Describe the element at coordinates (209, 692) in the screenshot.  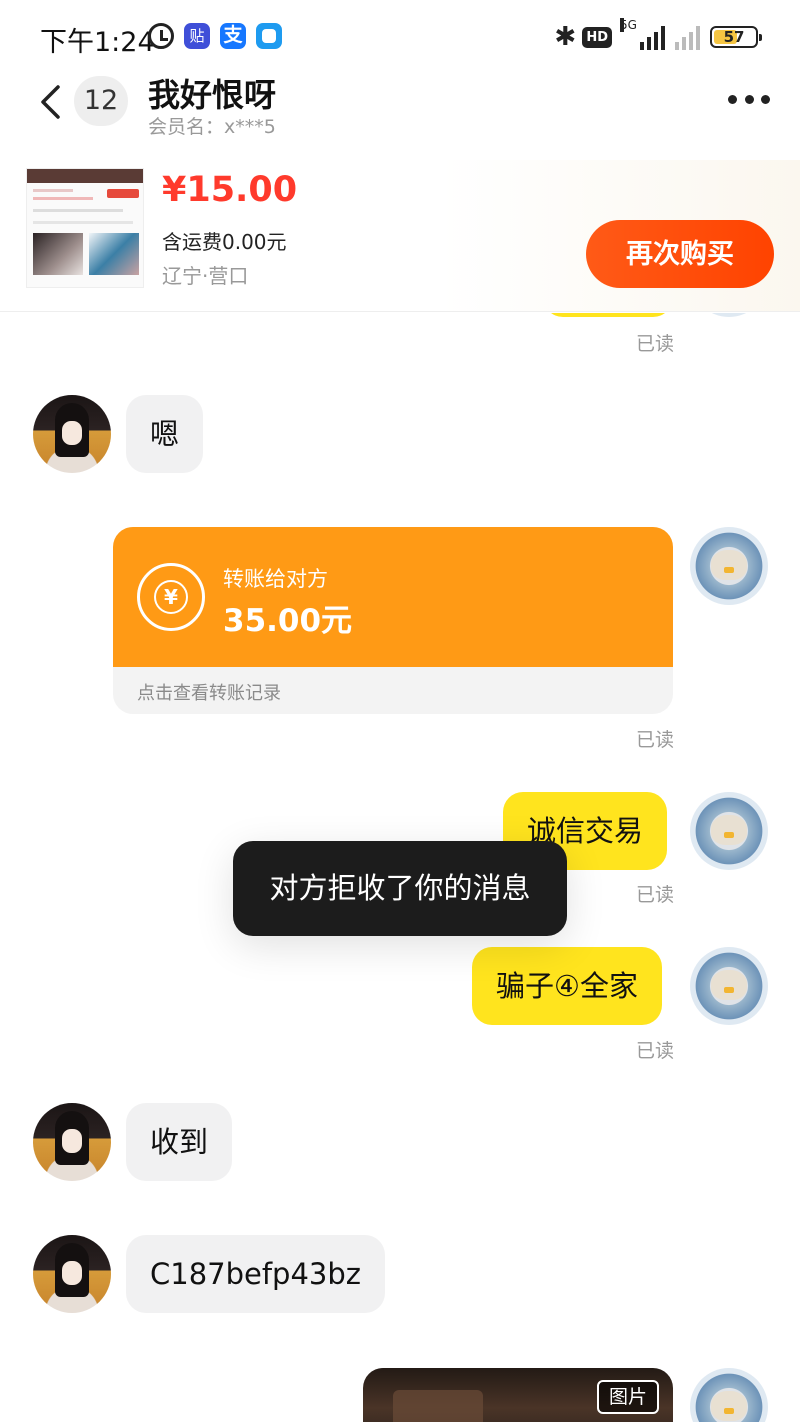
I see `transfer-record-link: 点击查看转账记录` at that location.